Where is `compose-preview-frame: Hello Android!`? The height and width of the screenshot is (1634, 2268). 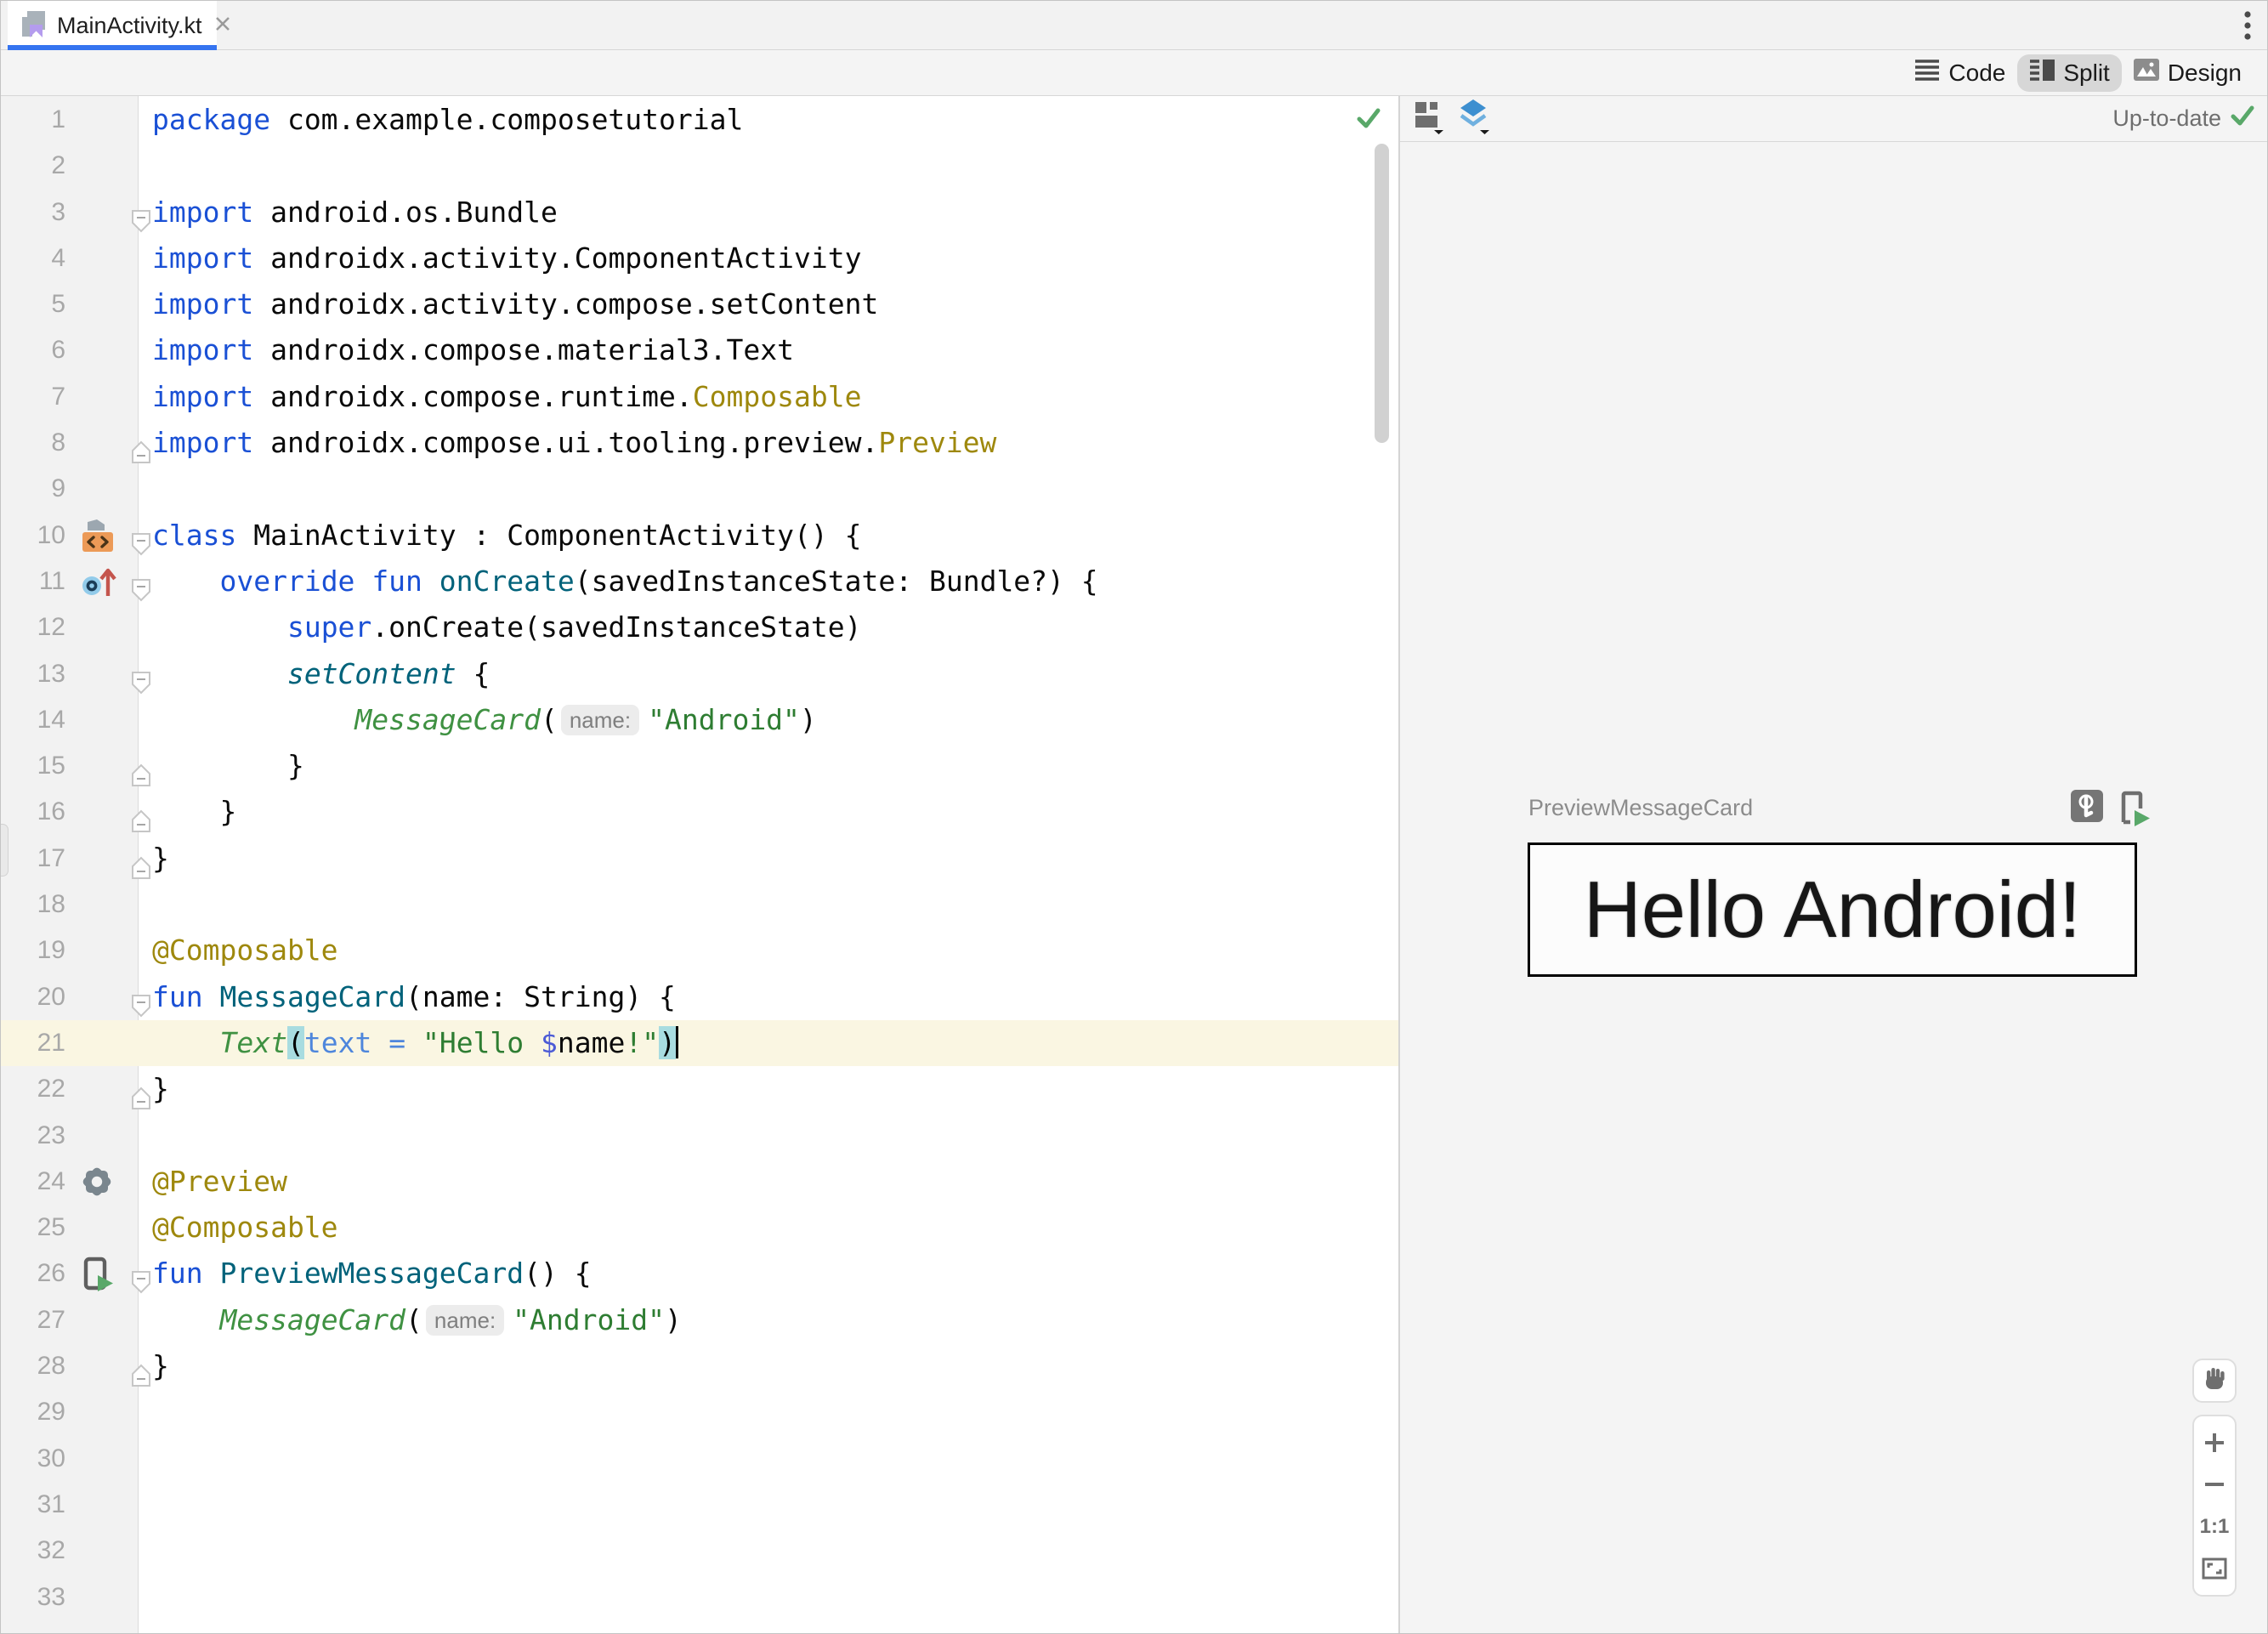 compose-preview-frame: Hello Android! is located at coordinates (1832, 910).